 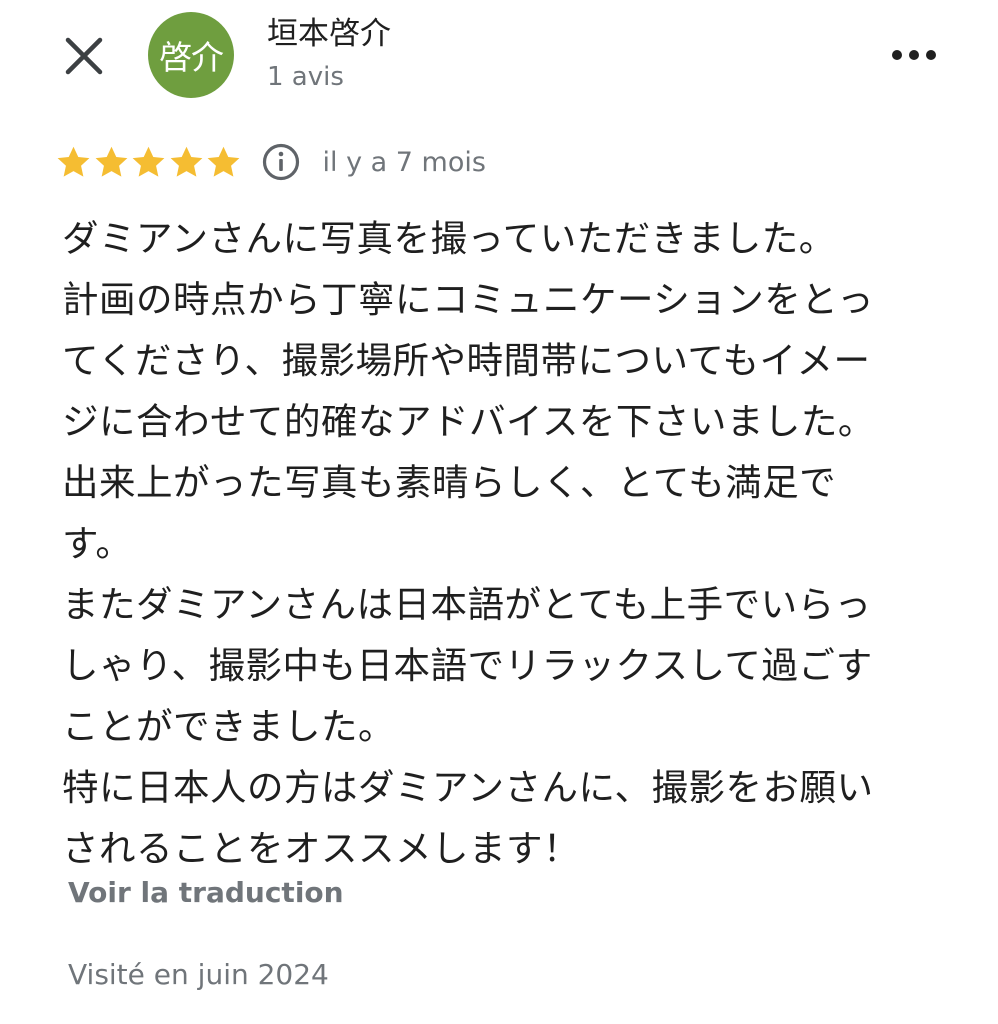 What do you see at coordinates (228, 726) in the screenshot?
I see `review-line: ことができました。` at bounding box center [228, 726].